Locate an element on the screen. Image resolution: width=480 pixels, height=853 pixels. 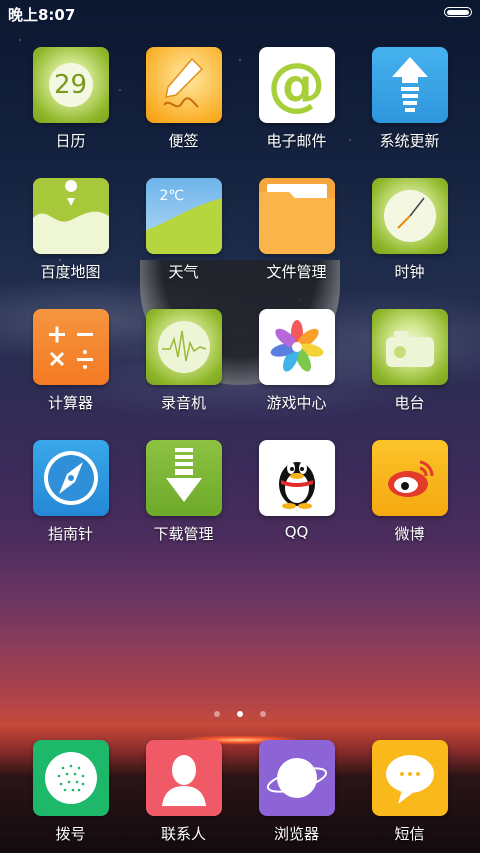
recorder-icon is located at coordinates (183, 347).